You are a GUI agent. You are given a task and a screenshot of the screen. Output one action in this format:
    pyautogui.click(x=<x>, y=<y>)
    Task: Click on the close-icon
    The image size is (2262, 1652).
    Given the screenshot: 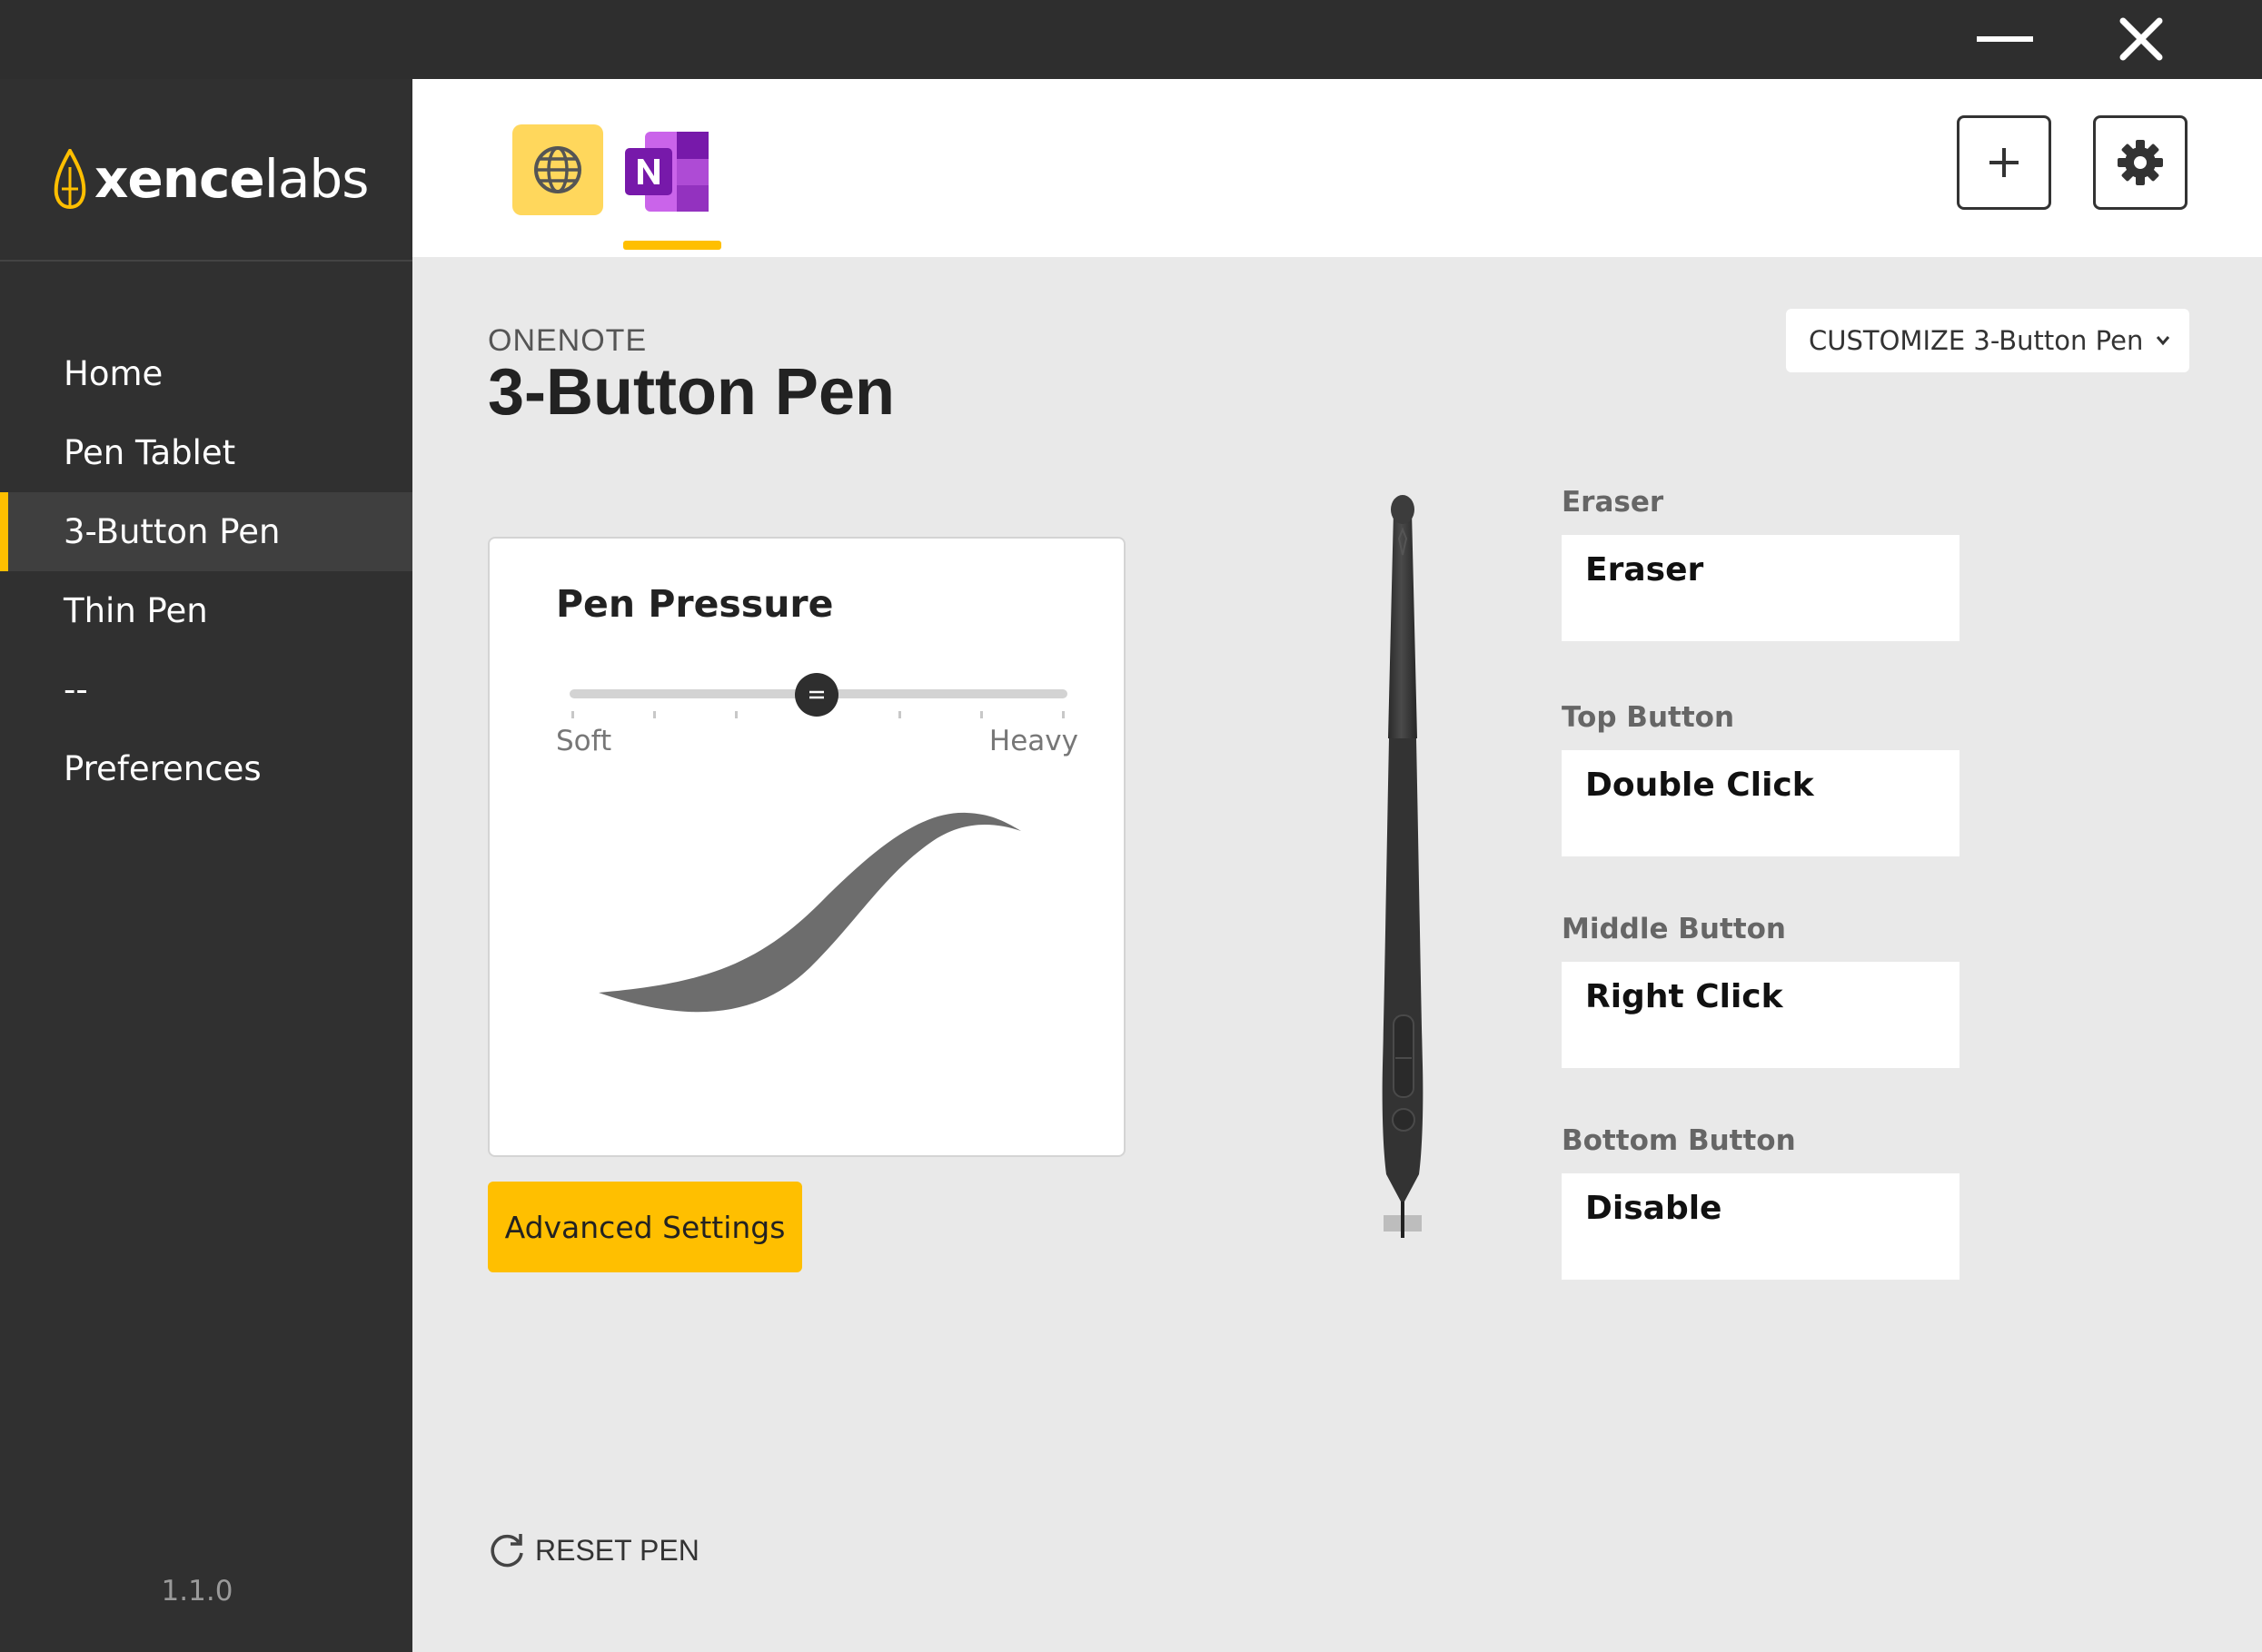 What is the action you would take?
    pyautogui.click(x=2141, y=39)
    